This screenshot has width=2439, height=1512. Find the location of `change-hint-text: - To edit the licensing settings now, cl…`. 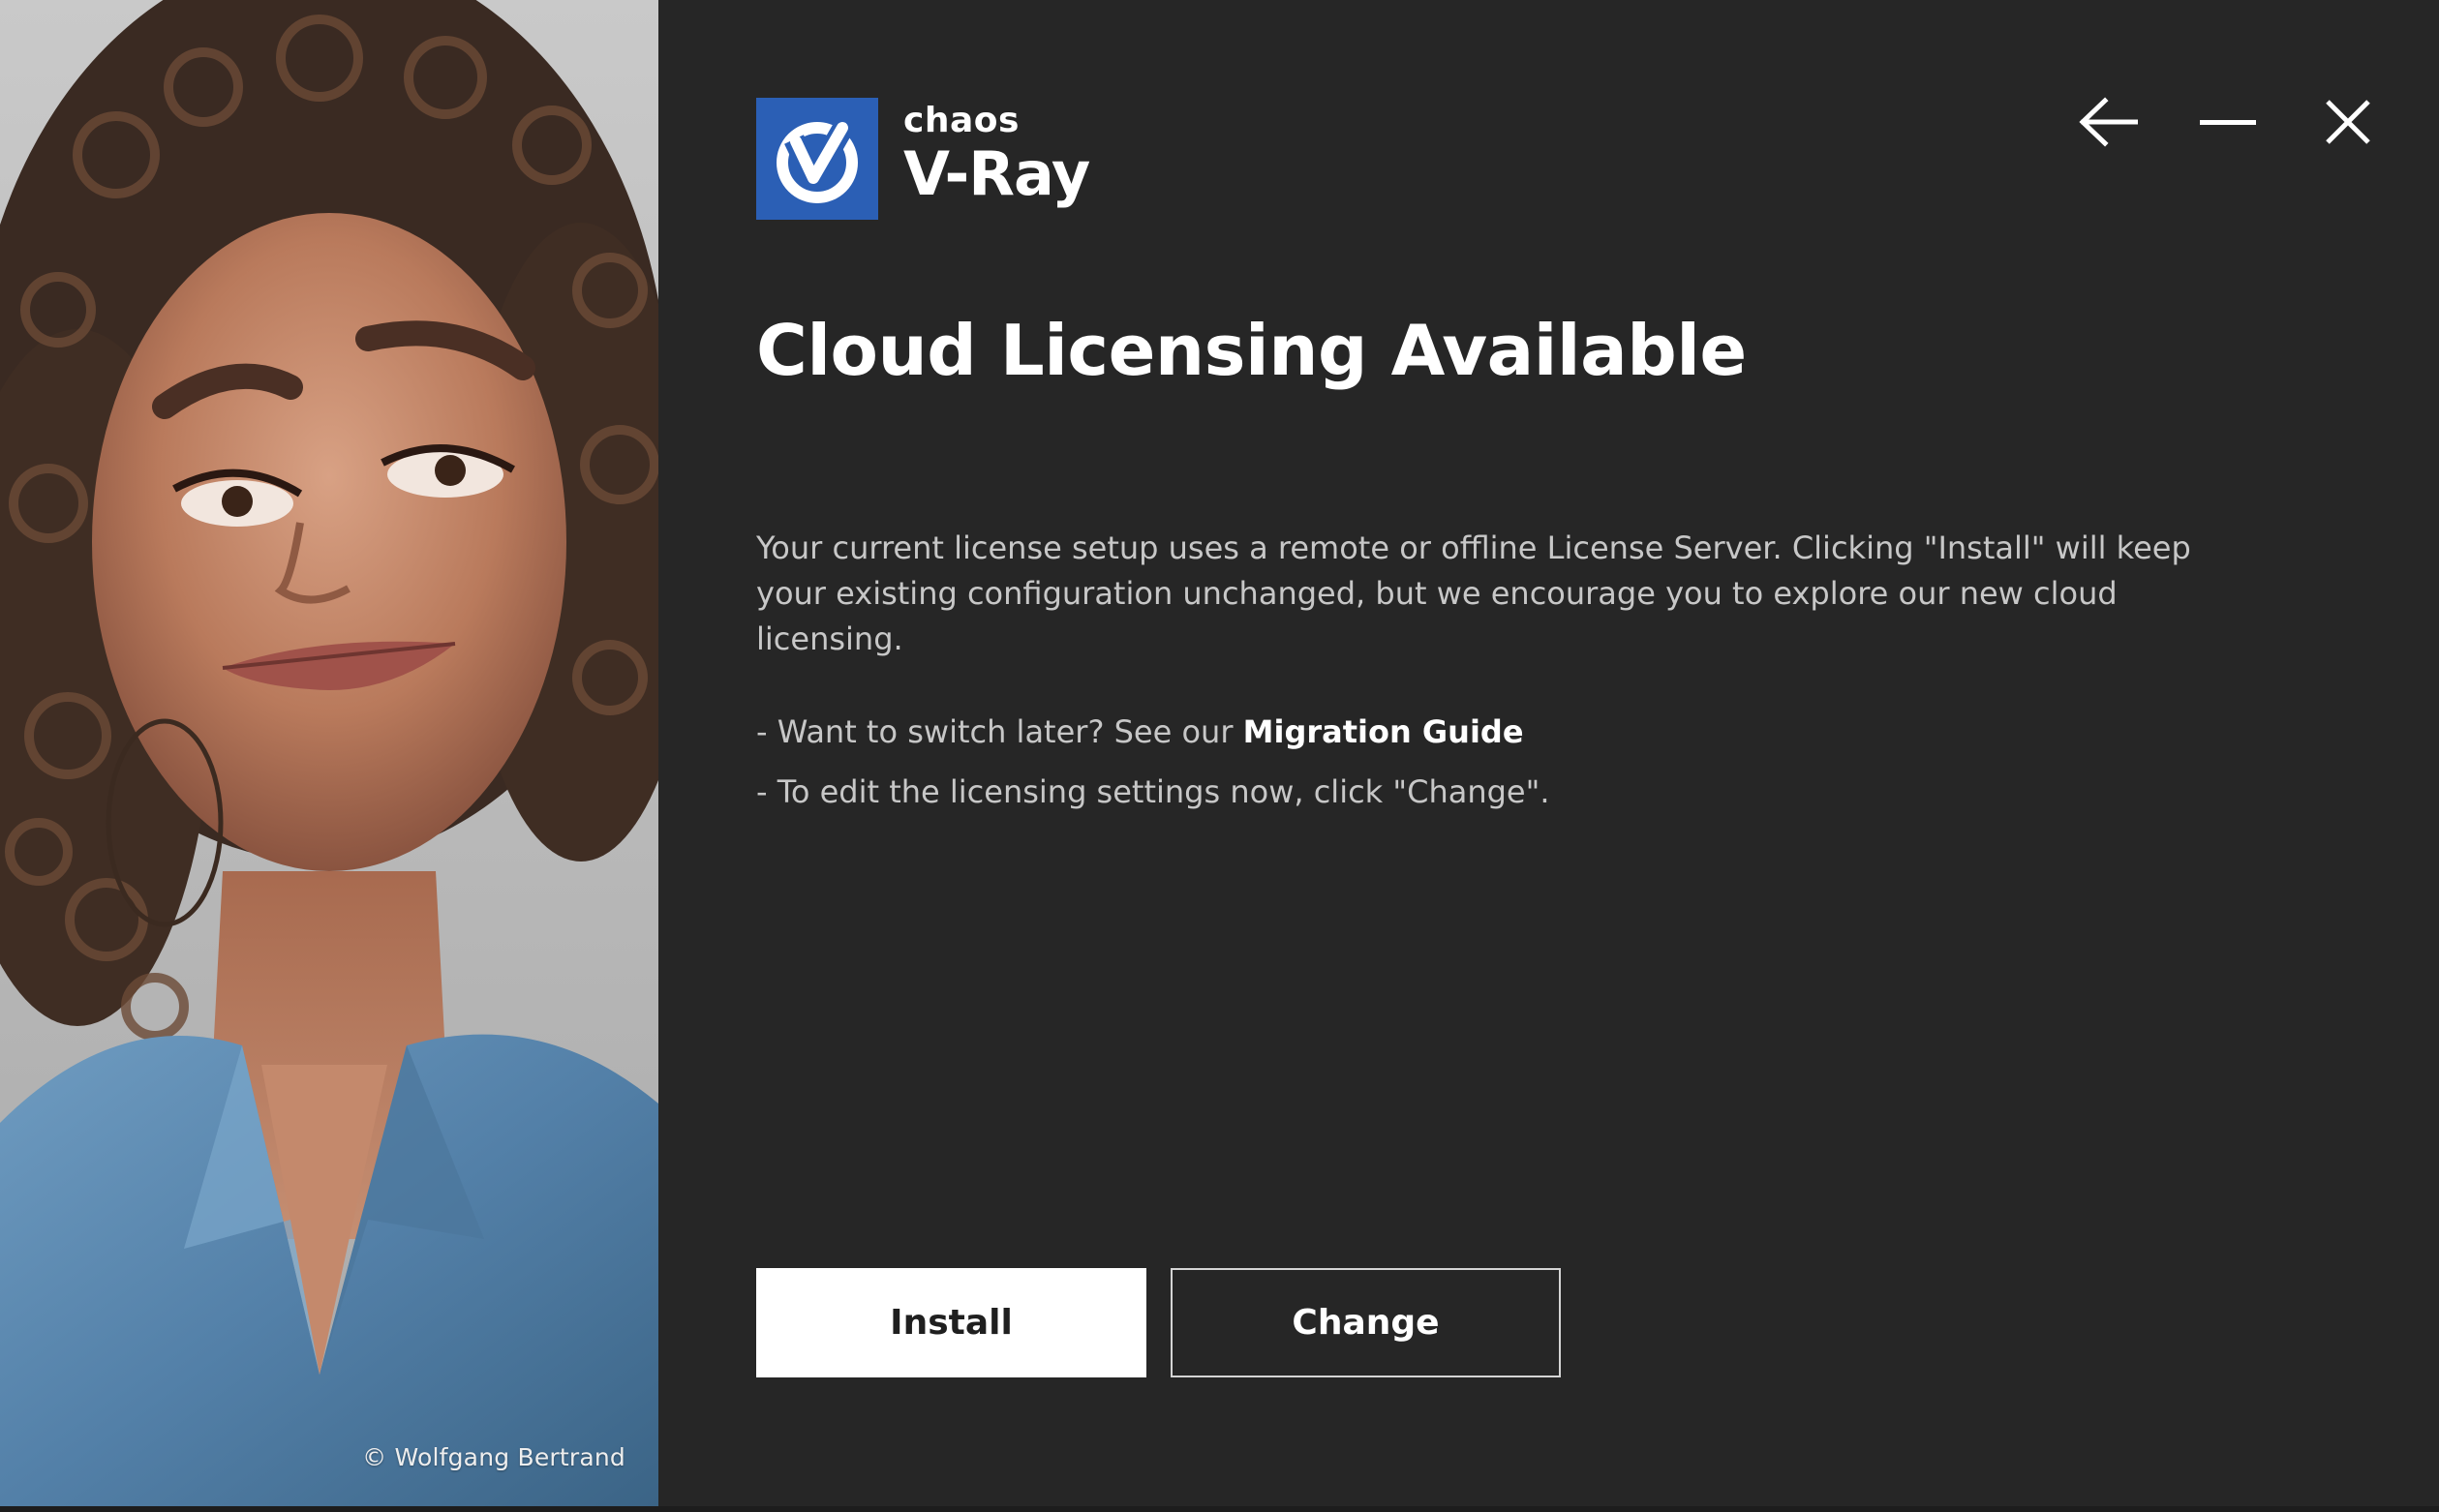

change-hint-text: - To edit the licensing settings now, cl… is located at coordinates (1153, 791).